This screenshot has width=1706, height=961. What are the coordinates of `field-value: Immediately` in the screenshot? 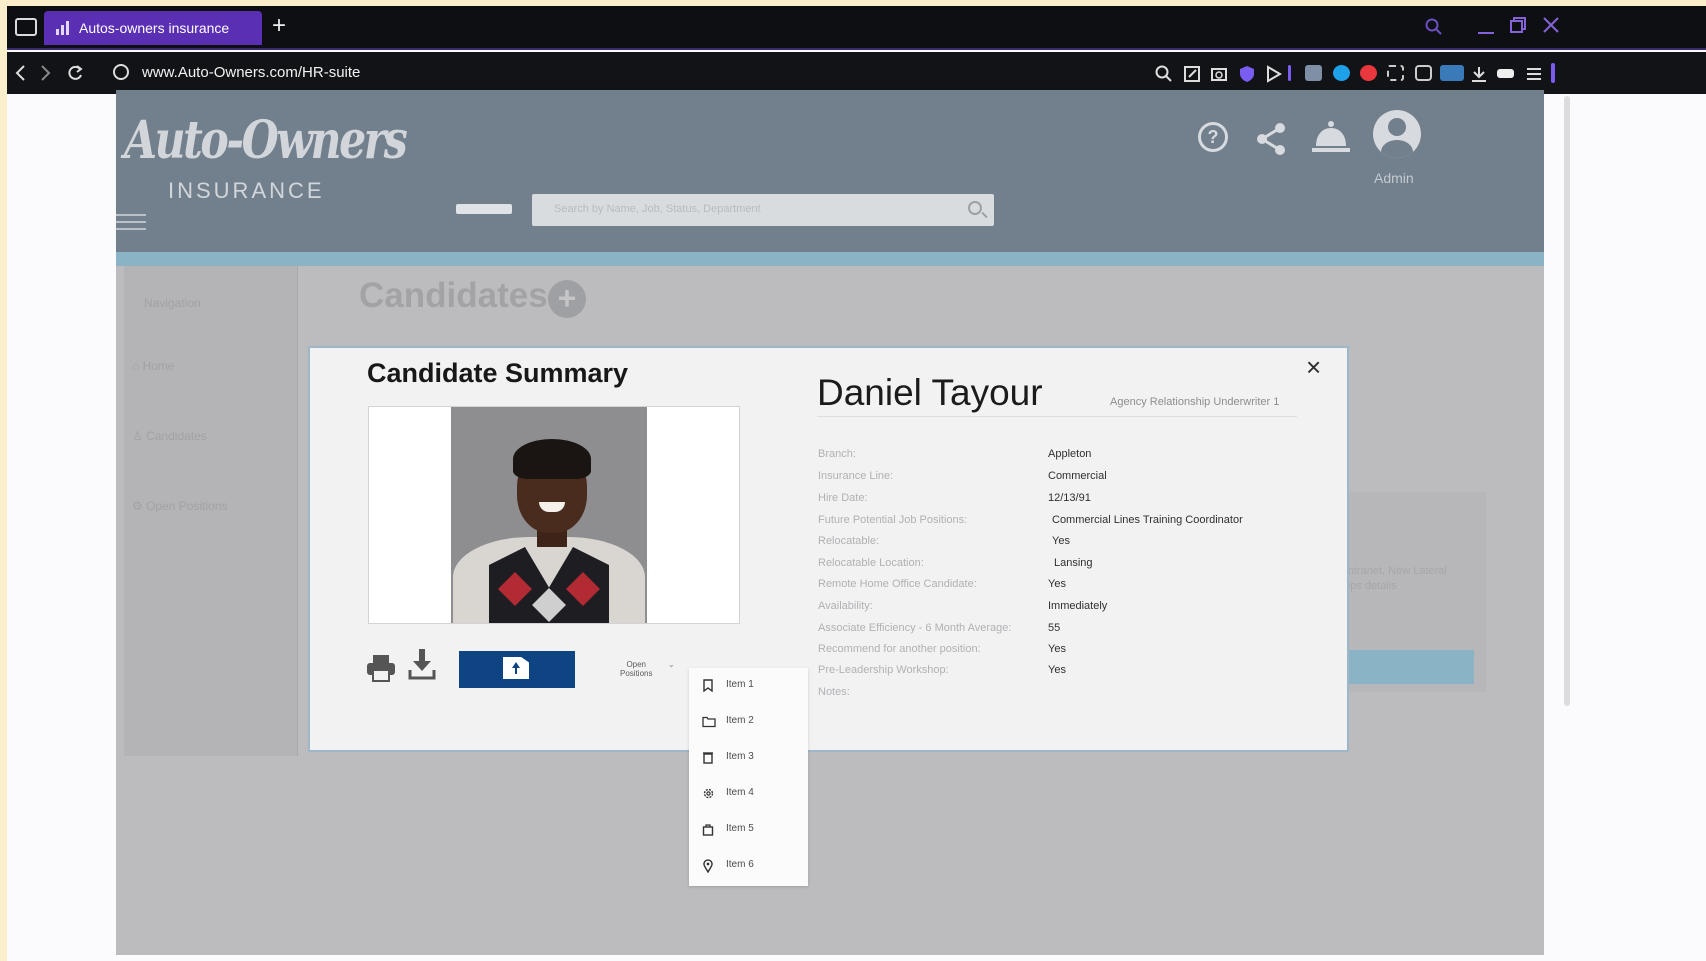 It's located at (1078, 606).